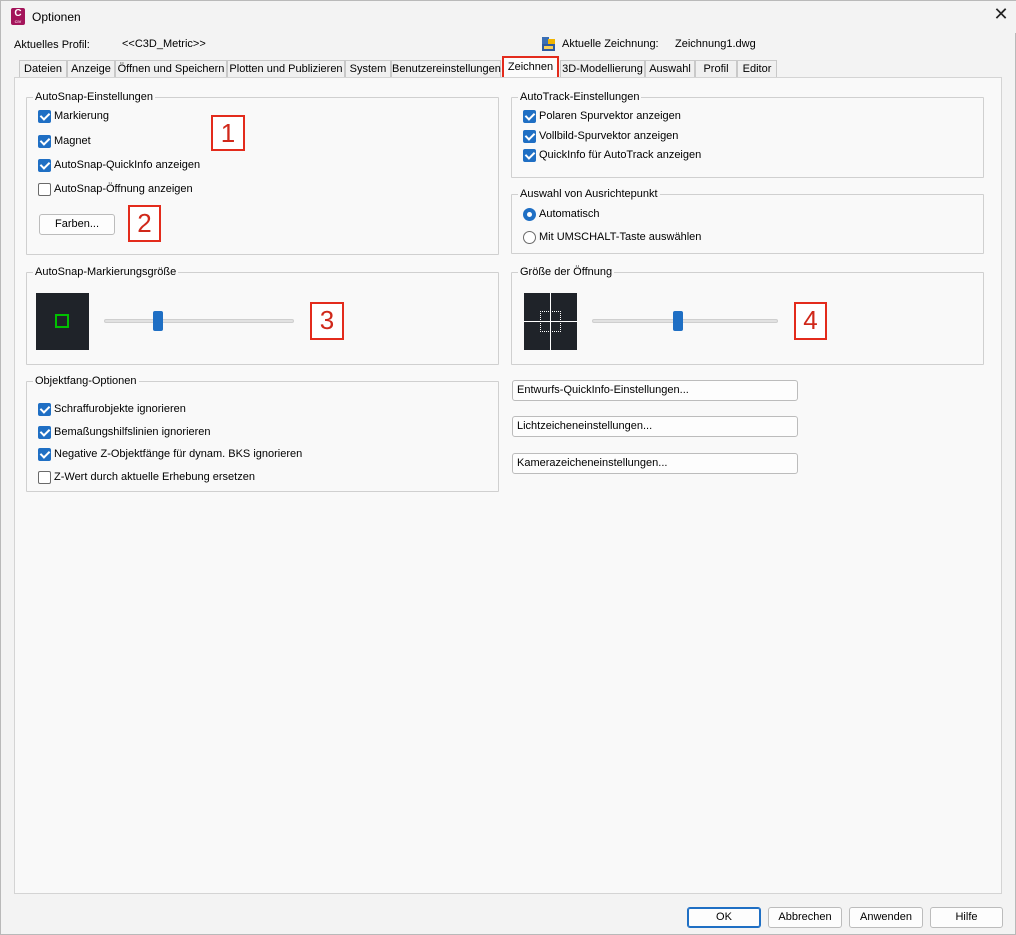  What do you see at coordinates (199, 321) in the screenshot?
I see `marker-size-slider` at bounding box center [199, 321].